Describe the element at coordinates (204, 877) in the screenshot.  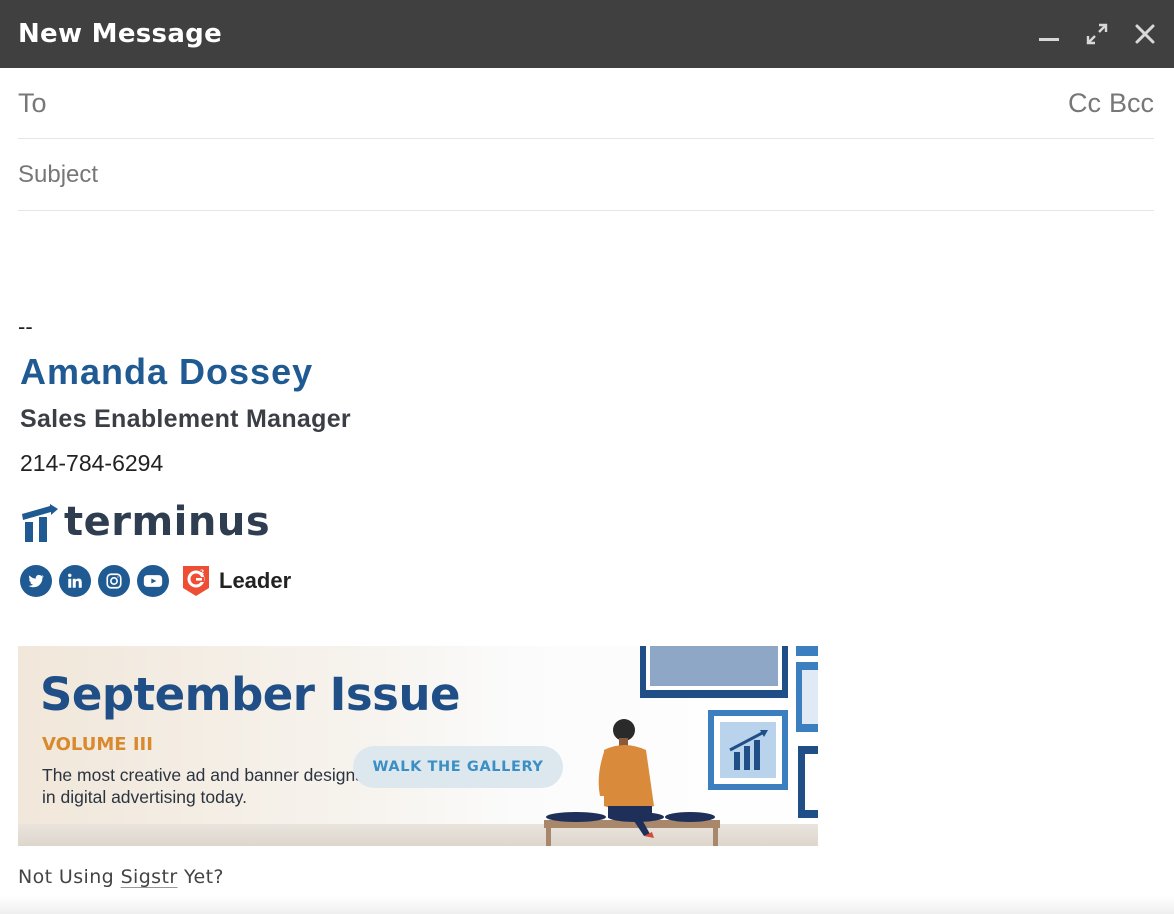
I see `footer-suffix: Yet?` at that location.